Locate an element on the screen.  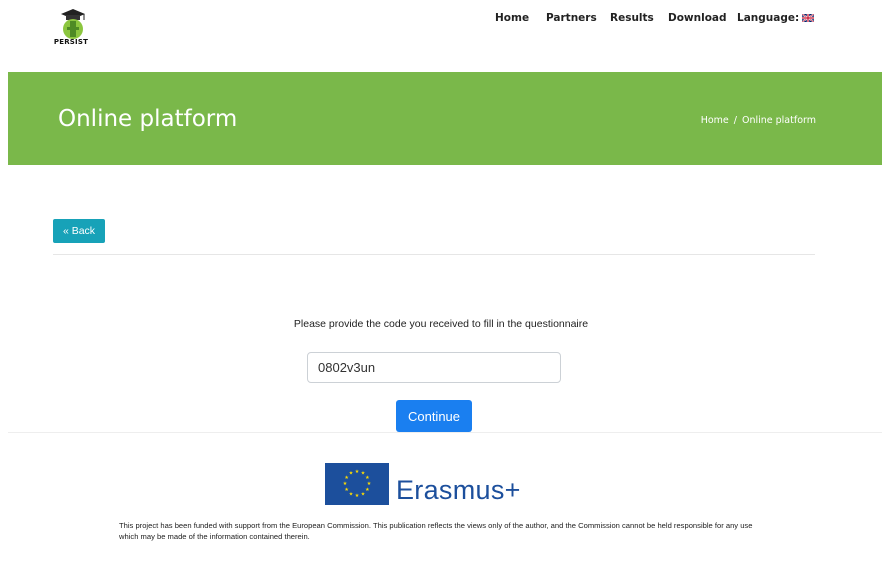
logo-text: PERSIST is located at coordinates (71, 42).